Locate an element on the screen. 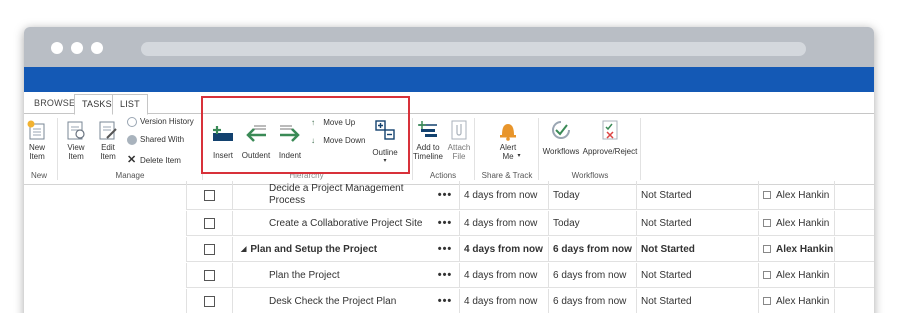 This screenshot has height=313, width=900. edit-item-button: Edit Item is located at coordinates (108, 140).